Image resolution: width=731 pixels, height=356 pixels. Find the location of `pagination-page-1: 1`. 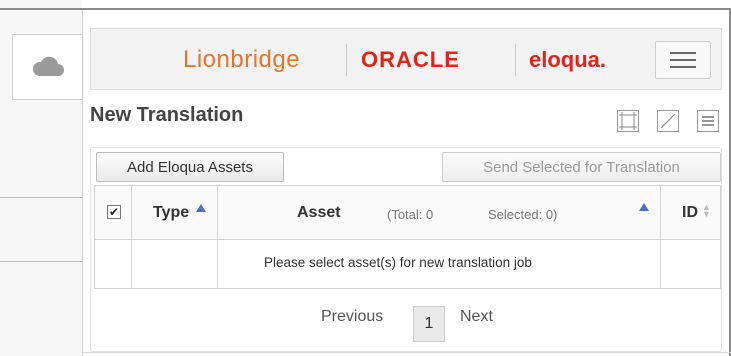

pagination-page-1: 1 is located at coordinates (429, 324).